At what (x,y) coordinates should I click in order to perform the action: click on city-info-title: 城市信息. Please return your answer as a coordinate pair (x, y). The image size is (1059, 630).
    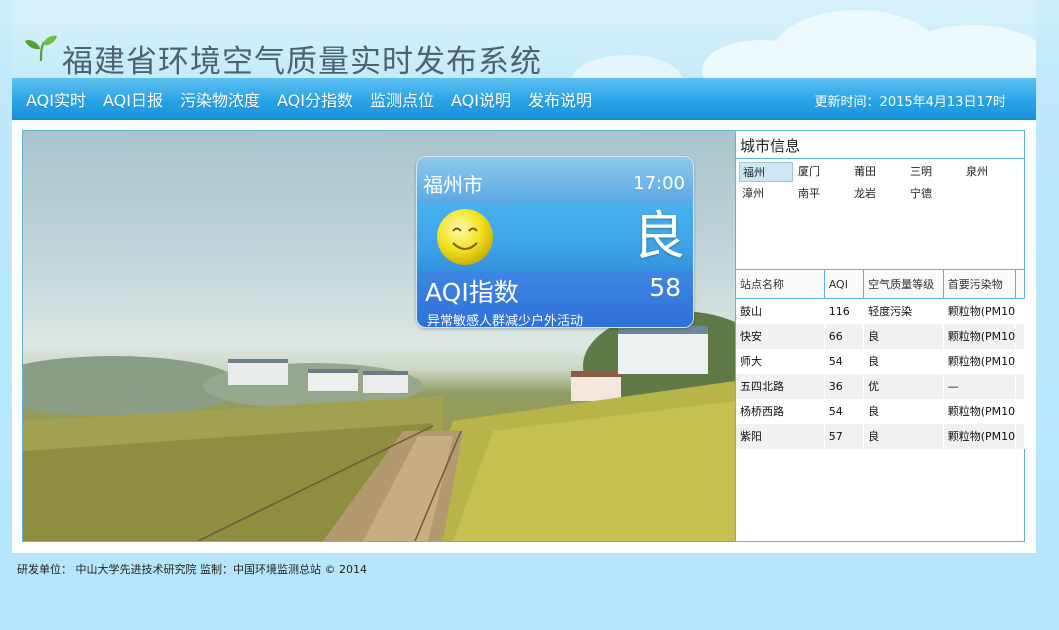
    Looking at the image, I should click on (880, 145).